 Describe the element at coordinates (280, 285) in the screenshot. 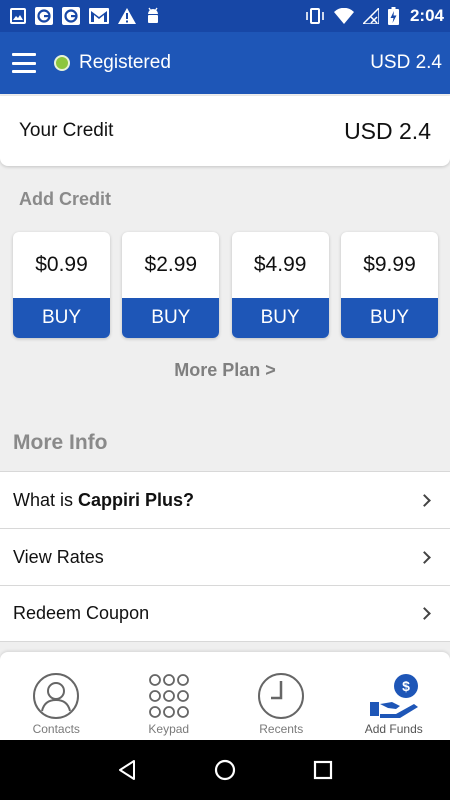

I see `plan-card: $4.99 BUY` at that location.